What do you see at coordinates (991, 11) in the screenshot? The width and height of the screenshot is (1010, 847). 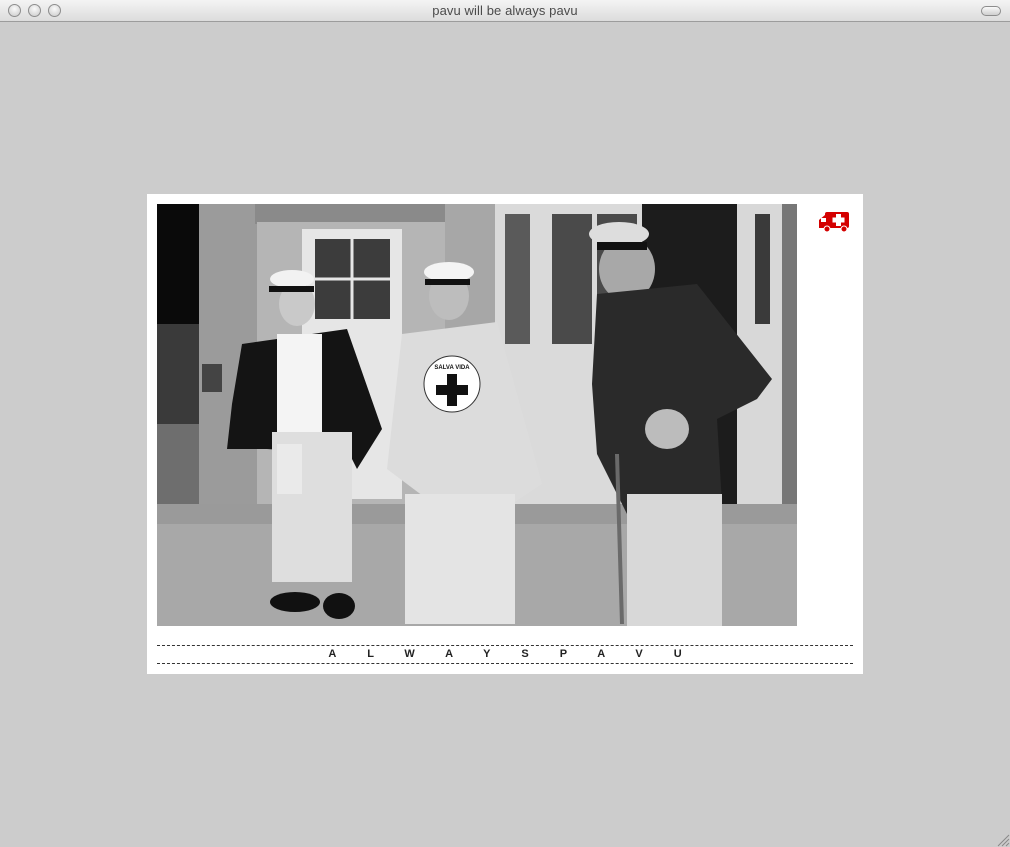 I see `toolbar-toggle-button` at bounding box center [991, 11].